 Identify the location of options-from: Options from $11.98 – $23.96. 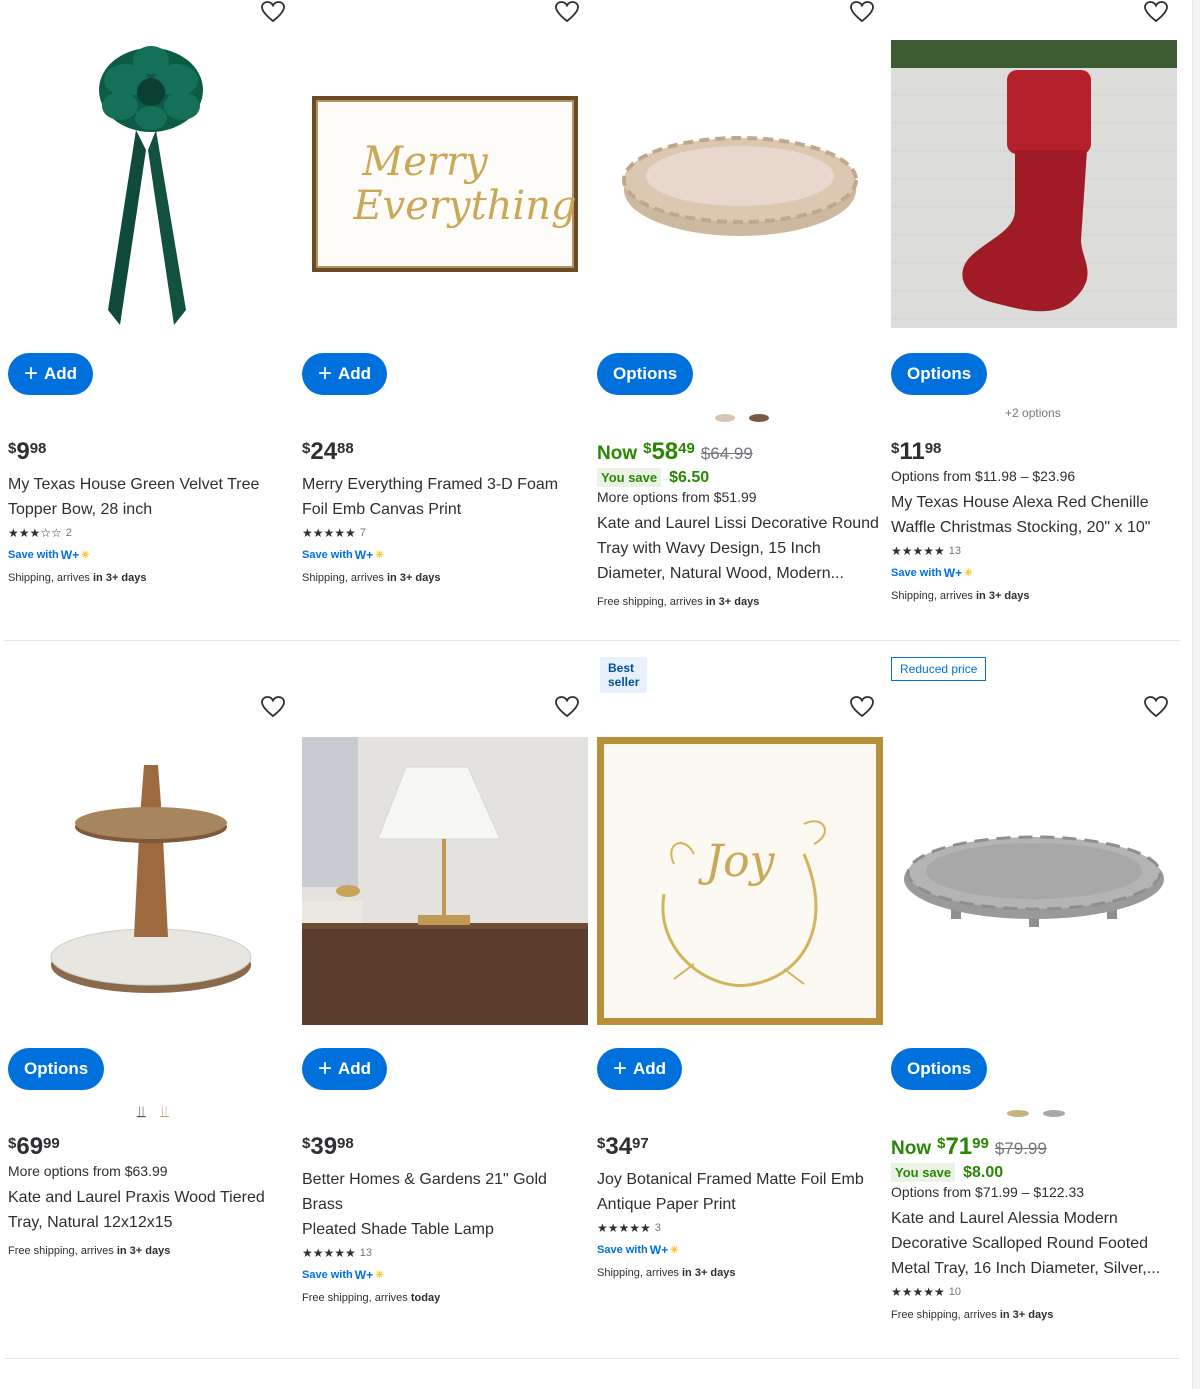
(983, 476).